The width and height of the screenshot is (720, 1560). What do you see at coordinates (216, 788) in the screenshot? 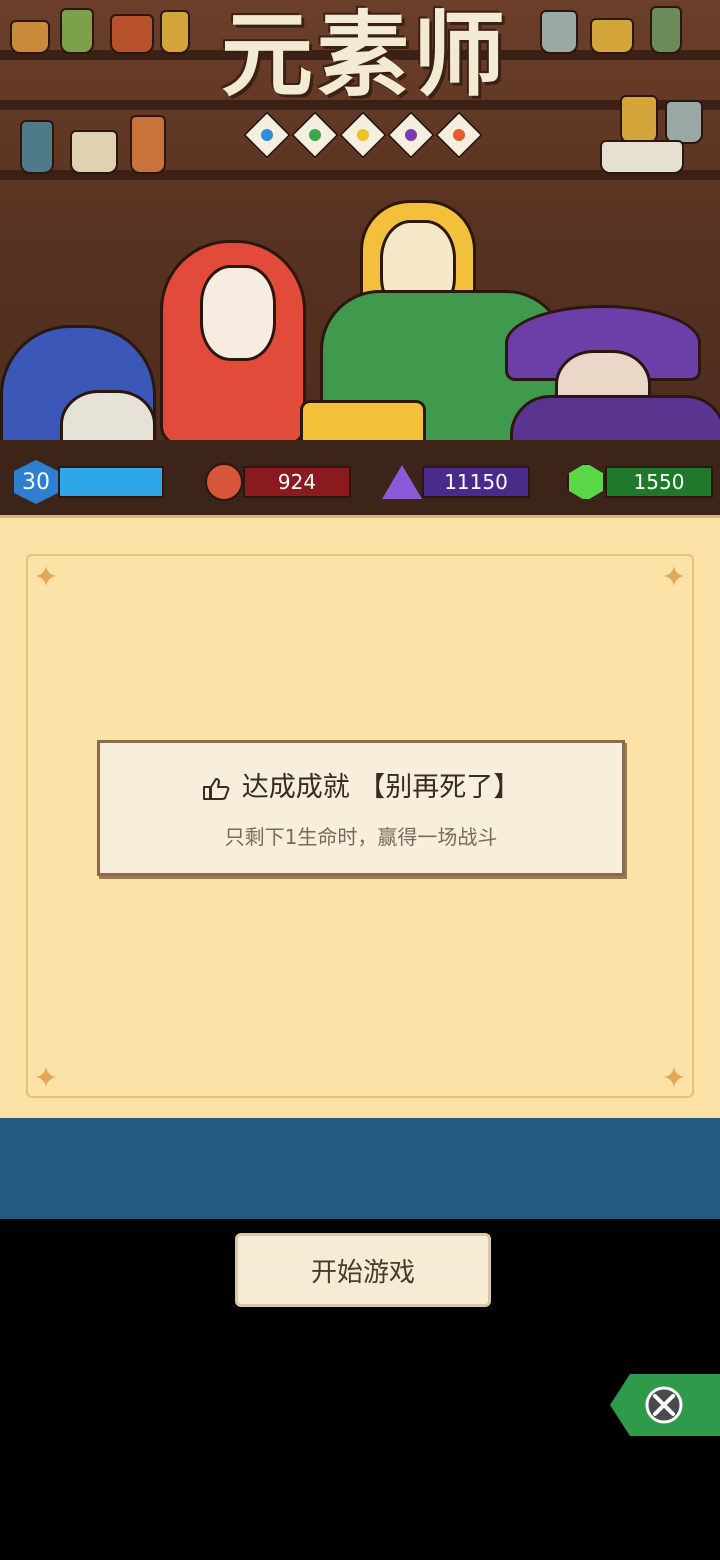
I see `thumbs-up-icon` at bounding box center [216, 788].